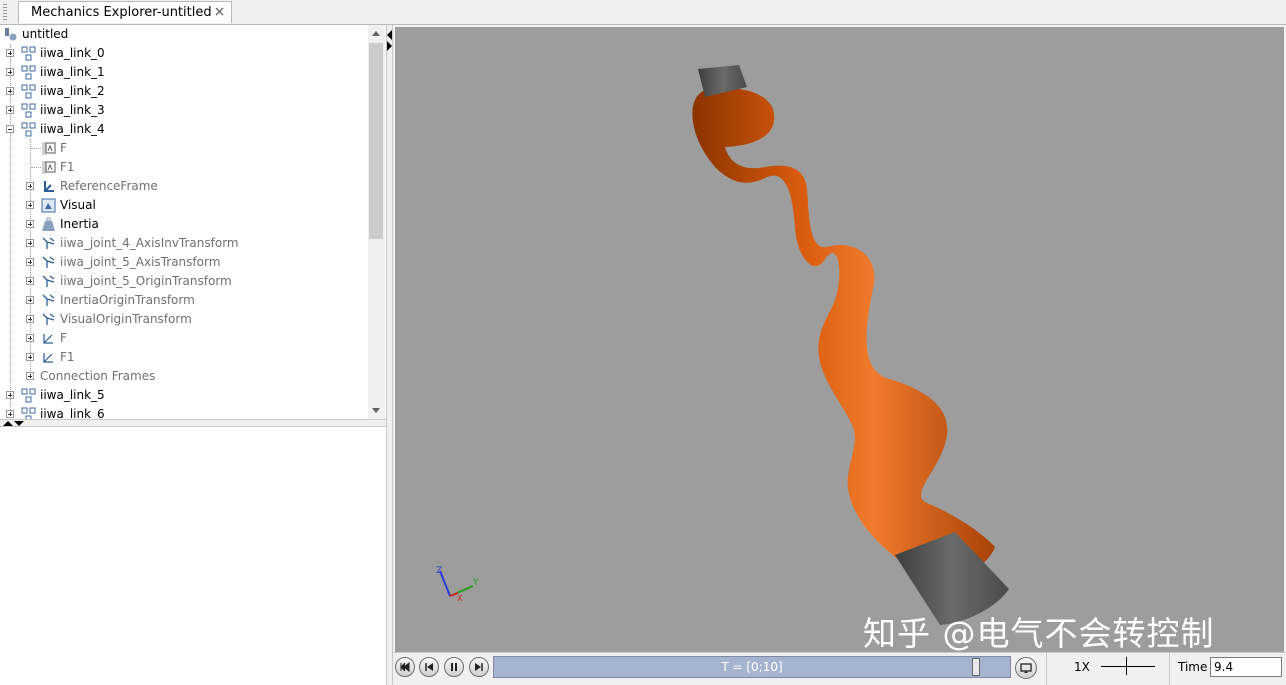 The height and width of the screenshot is (685, 1286). Describe the element at coordinates (72, 395) in the screenshot. I see `tree-item-label: iiwa_link_5` at that location.